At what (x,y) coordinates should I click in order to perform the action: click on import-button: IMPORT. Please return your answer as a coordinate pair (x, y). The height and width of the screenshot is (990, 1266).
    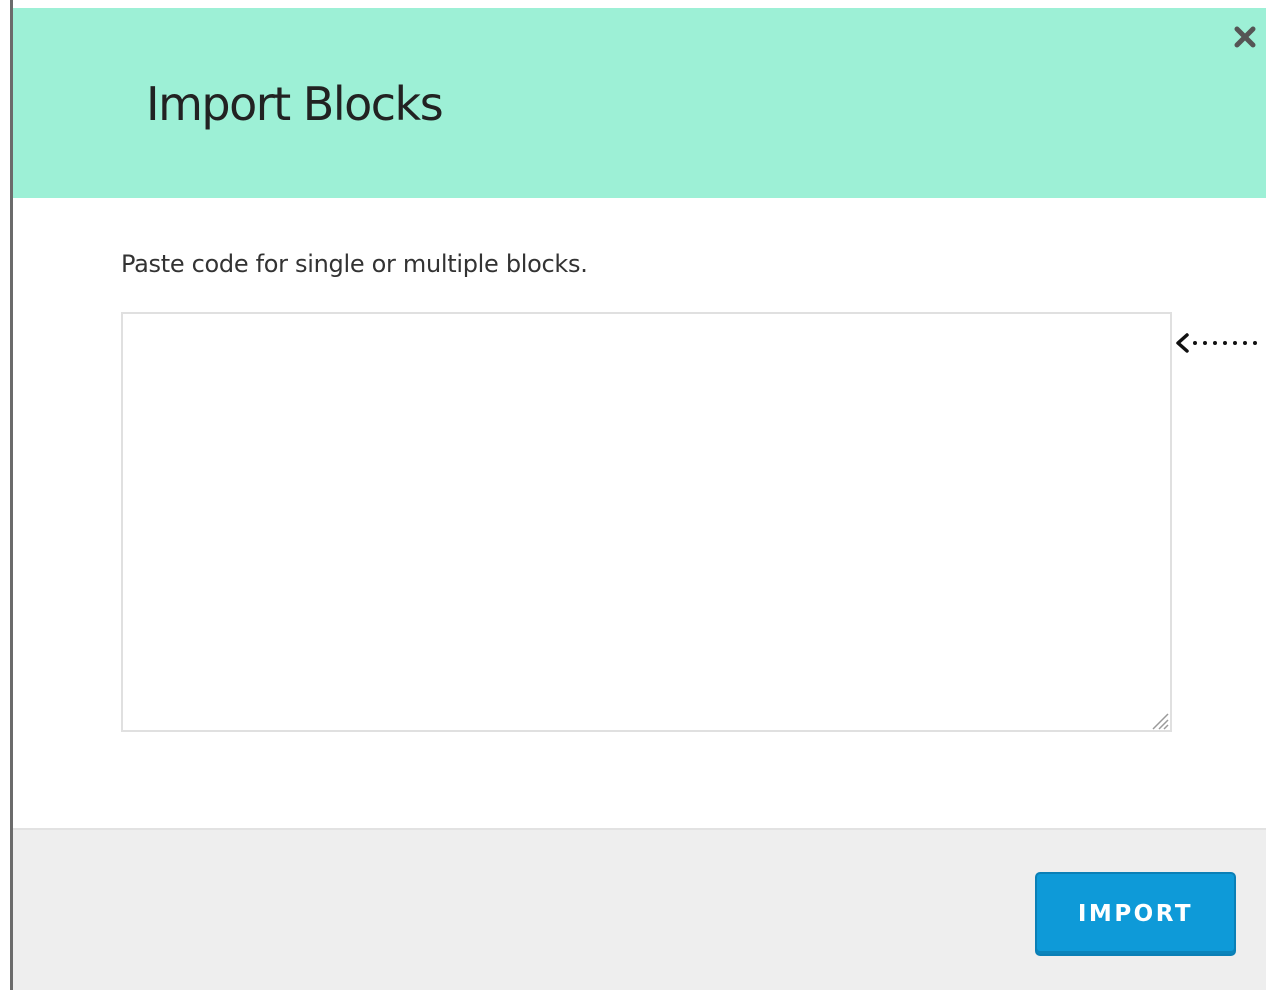
    Looking at the image, I should click on (1135, 914).